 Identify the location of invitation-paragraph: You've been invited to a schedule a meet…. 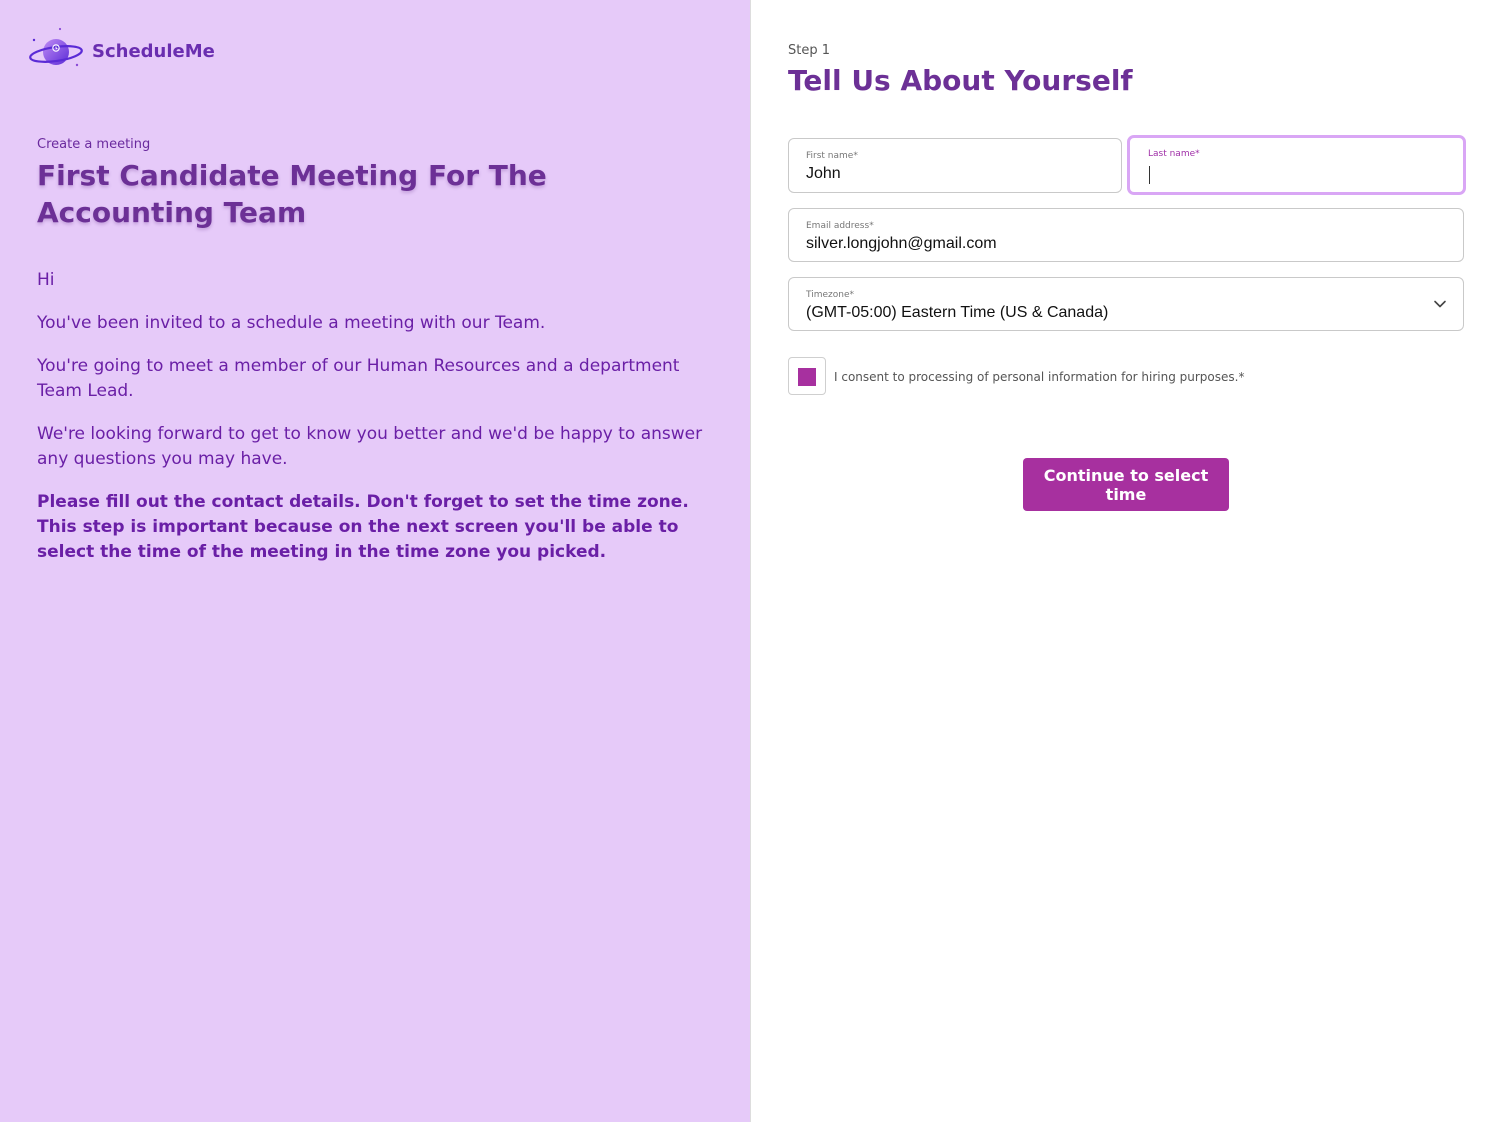
(291, 323).